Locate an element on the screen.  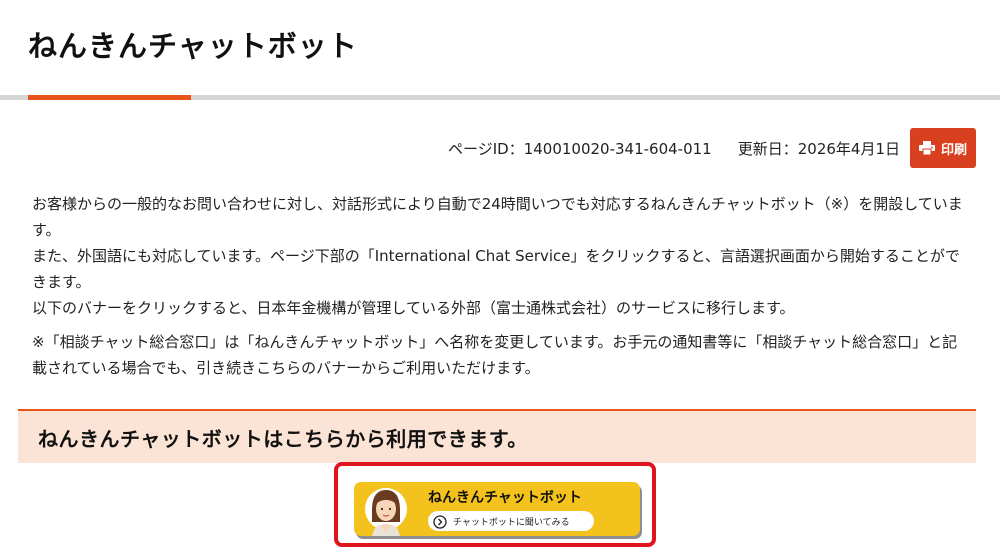
ask-chatbot-pill: チャットボットに聞いてみる is located at coordinates (511, 521).